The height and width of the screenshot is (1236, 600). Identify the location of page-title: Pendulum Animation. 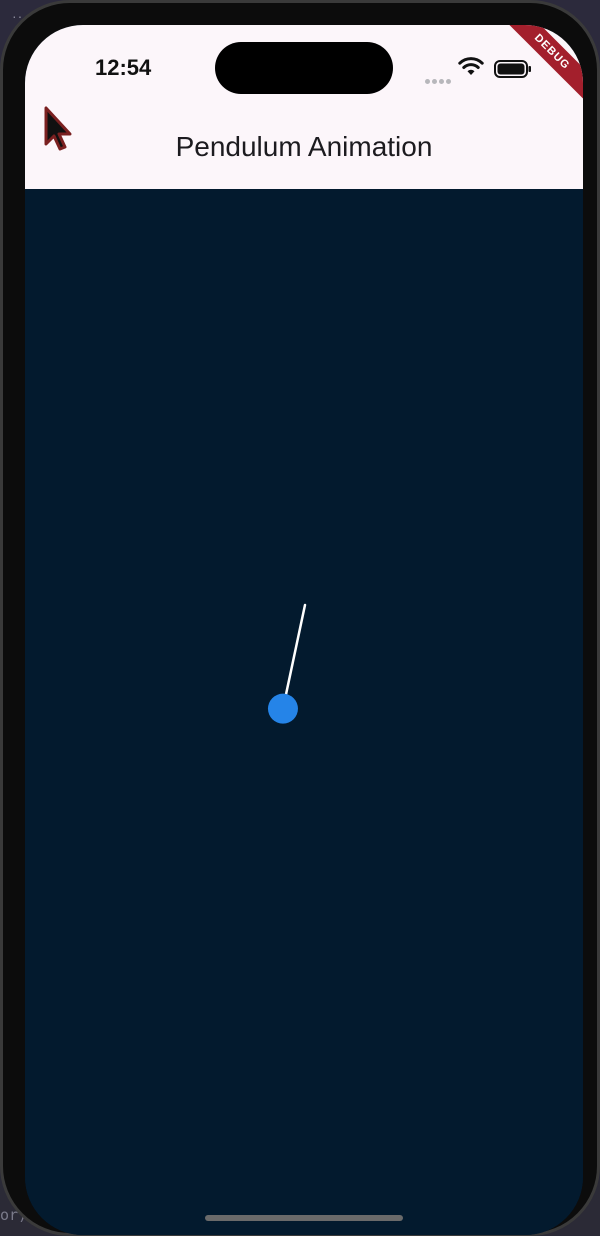
(304, 146).